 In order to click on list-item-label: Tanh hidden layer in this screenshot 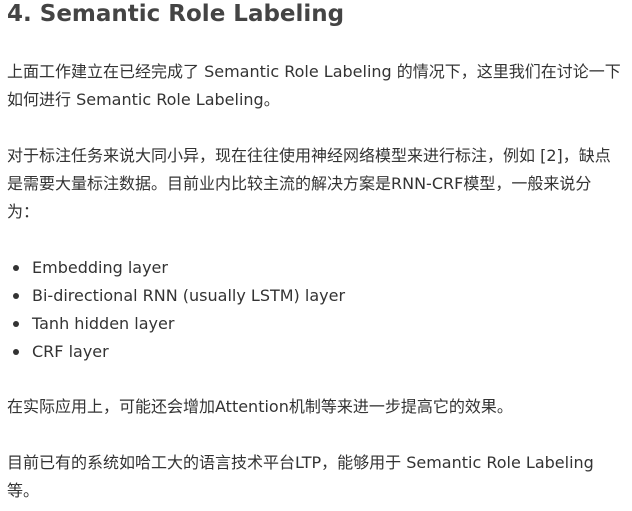, I will do `click(103, 323)`.